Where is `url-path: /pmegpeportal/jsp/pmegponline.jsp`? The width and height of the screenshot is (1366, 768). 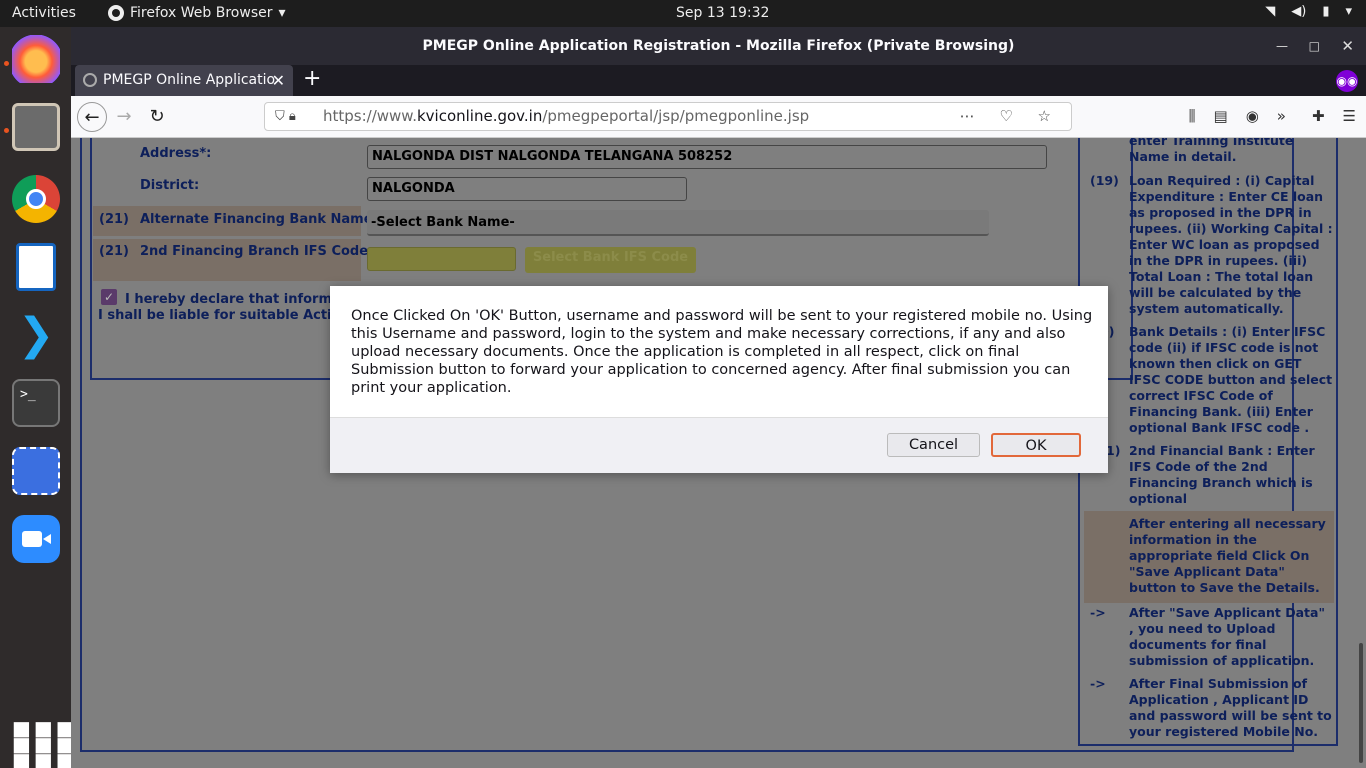 url-path: /pmegpeportal/jsp/pmegponline.jsp is located at coordinates (676, 116).